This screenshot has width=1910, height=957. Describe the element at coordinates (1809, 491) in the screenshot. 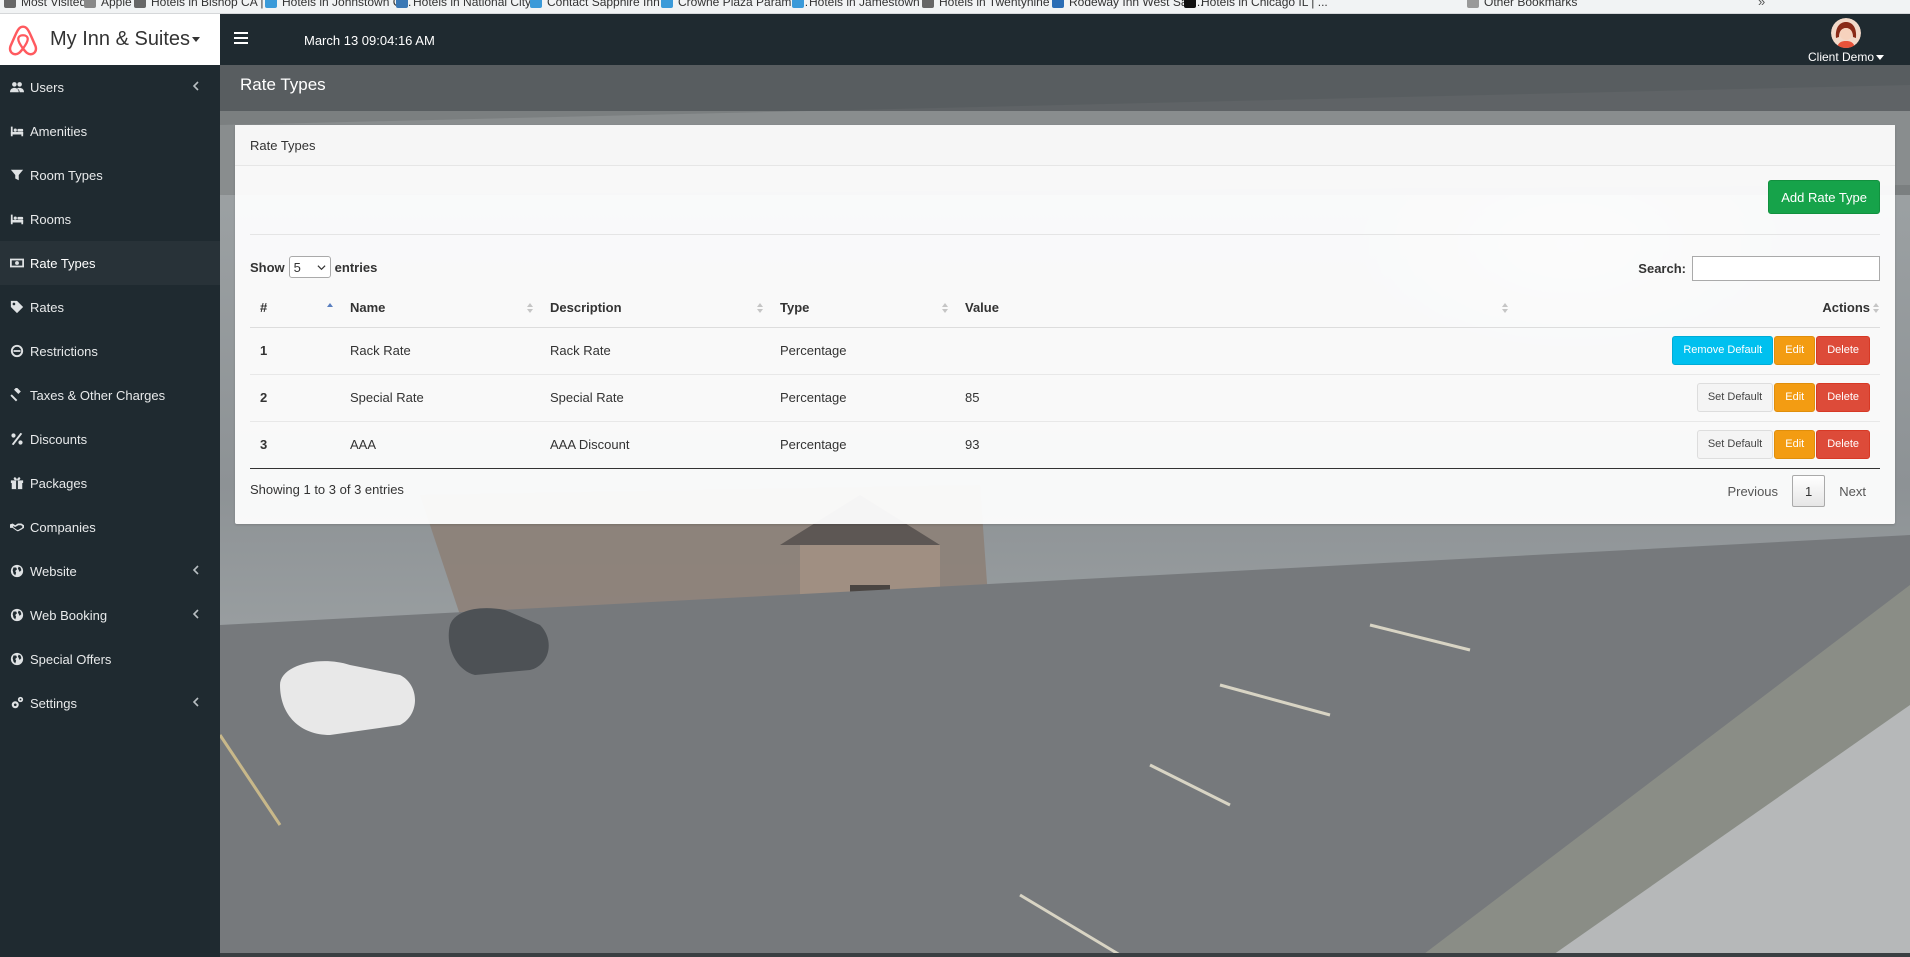

I see `pagination-page-1: 1` at that location.